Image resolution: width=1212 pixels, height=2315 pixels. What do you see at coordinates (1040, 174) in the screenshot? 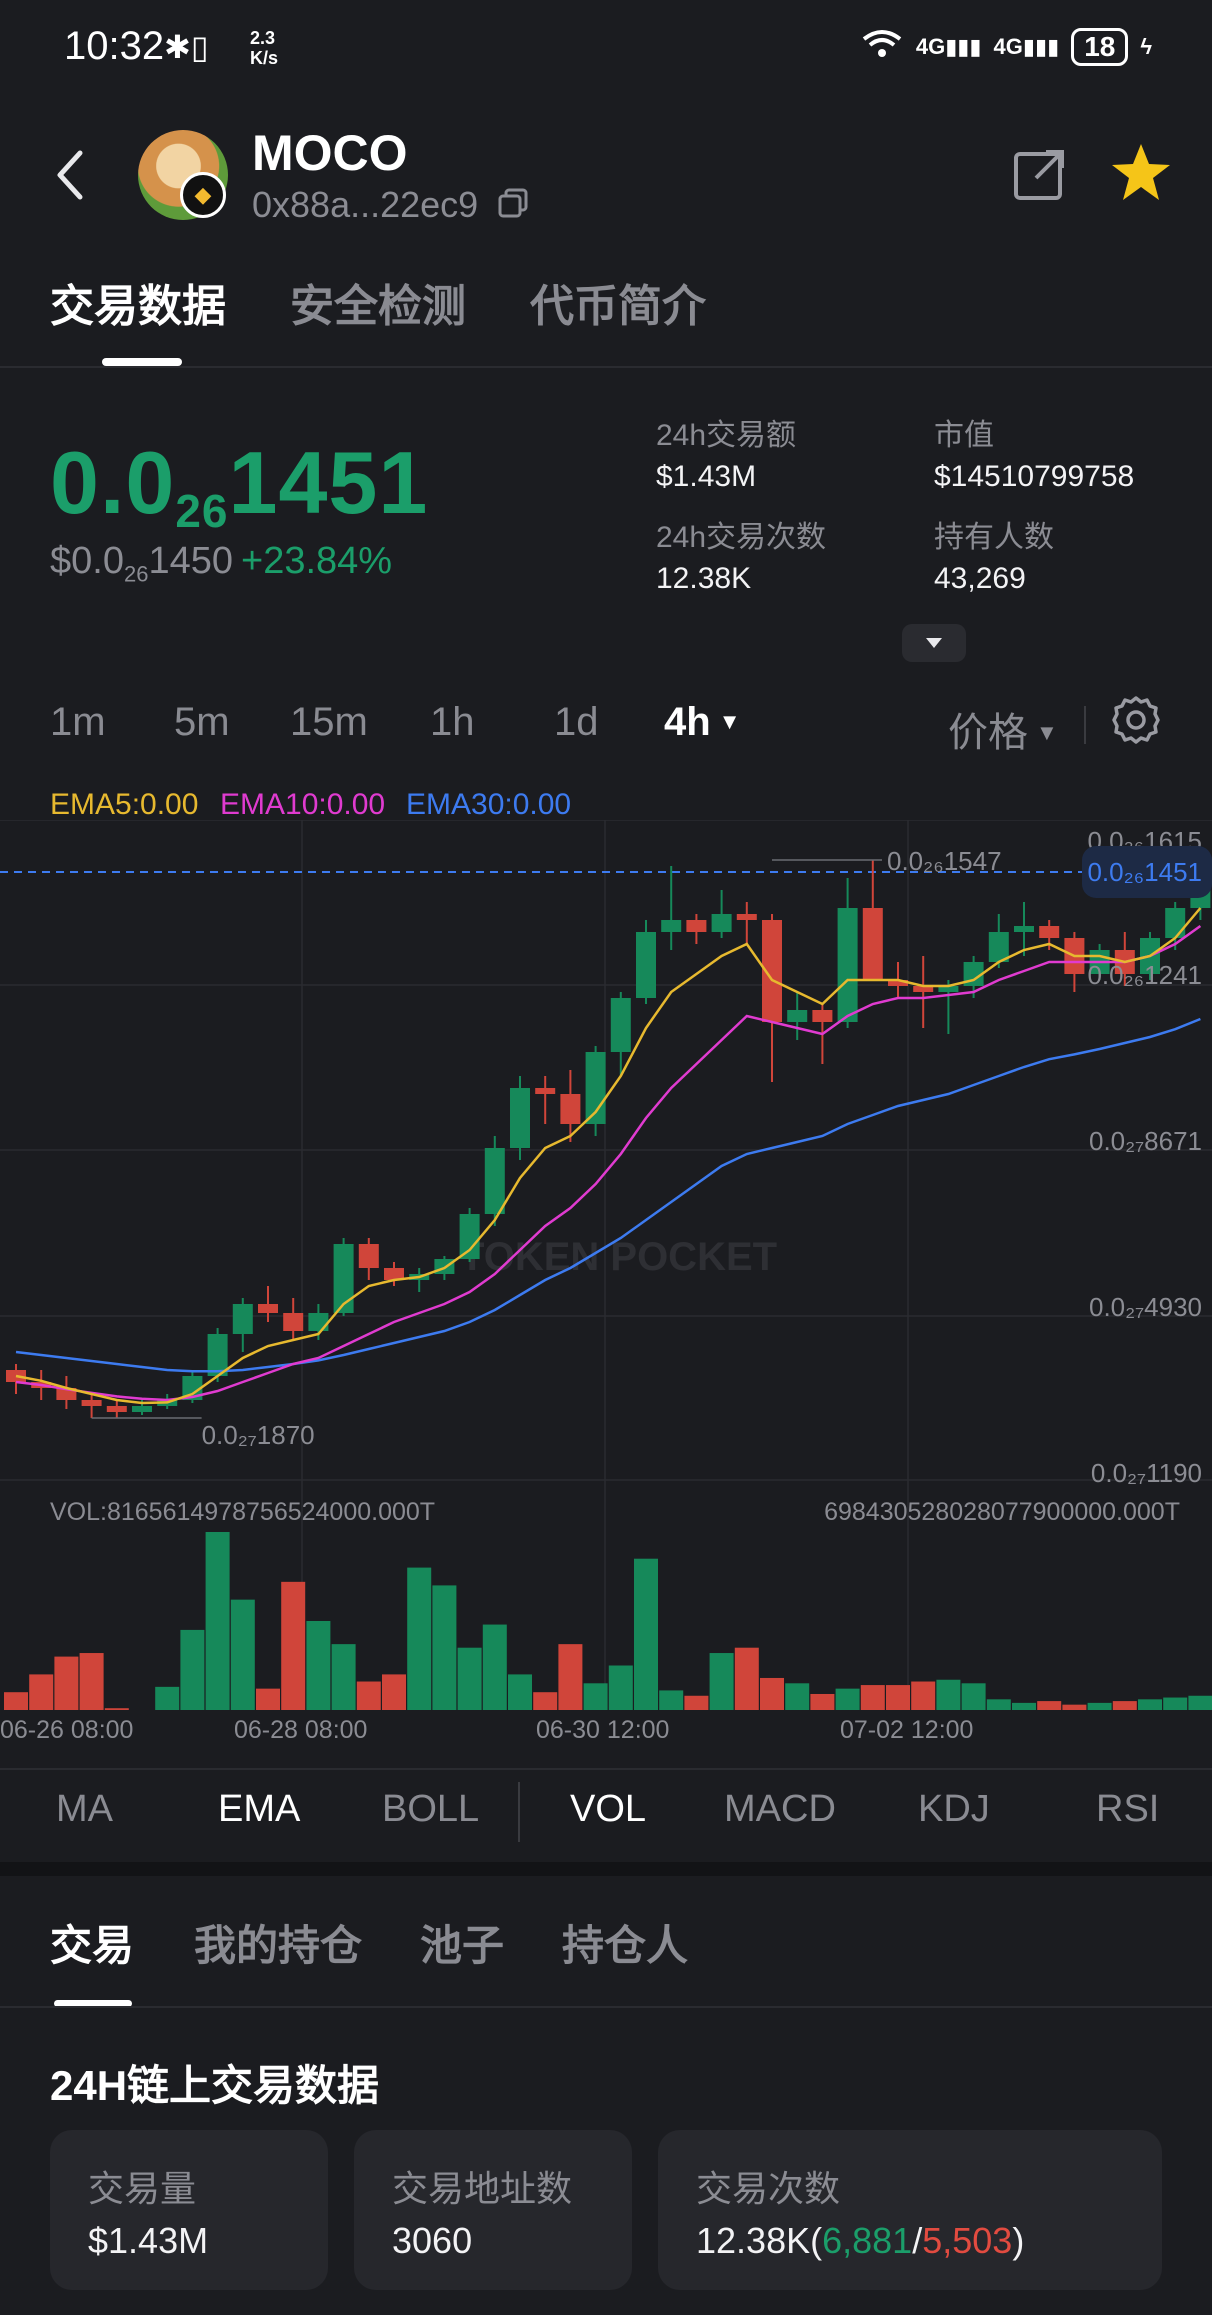
I see `share-icon` at bounding box center [1040, 174].